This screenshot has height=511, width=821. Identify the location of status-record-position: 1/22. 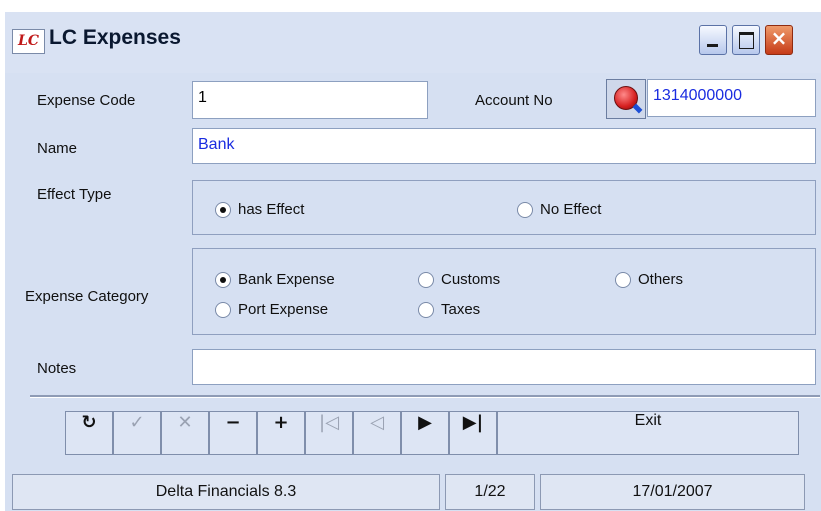
(490, 492).